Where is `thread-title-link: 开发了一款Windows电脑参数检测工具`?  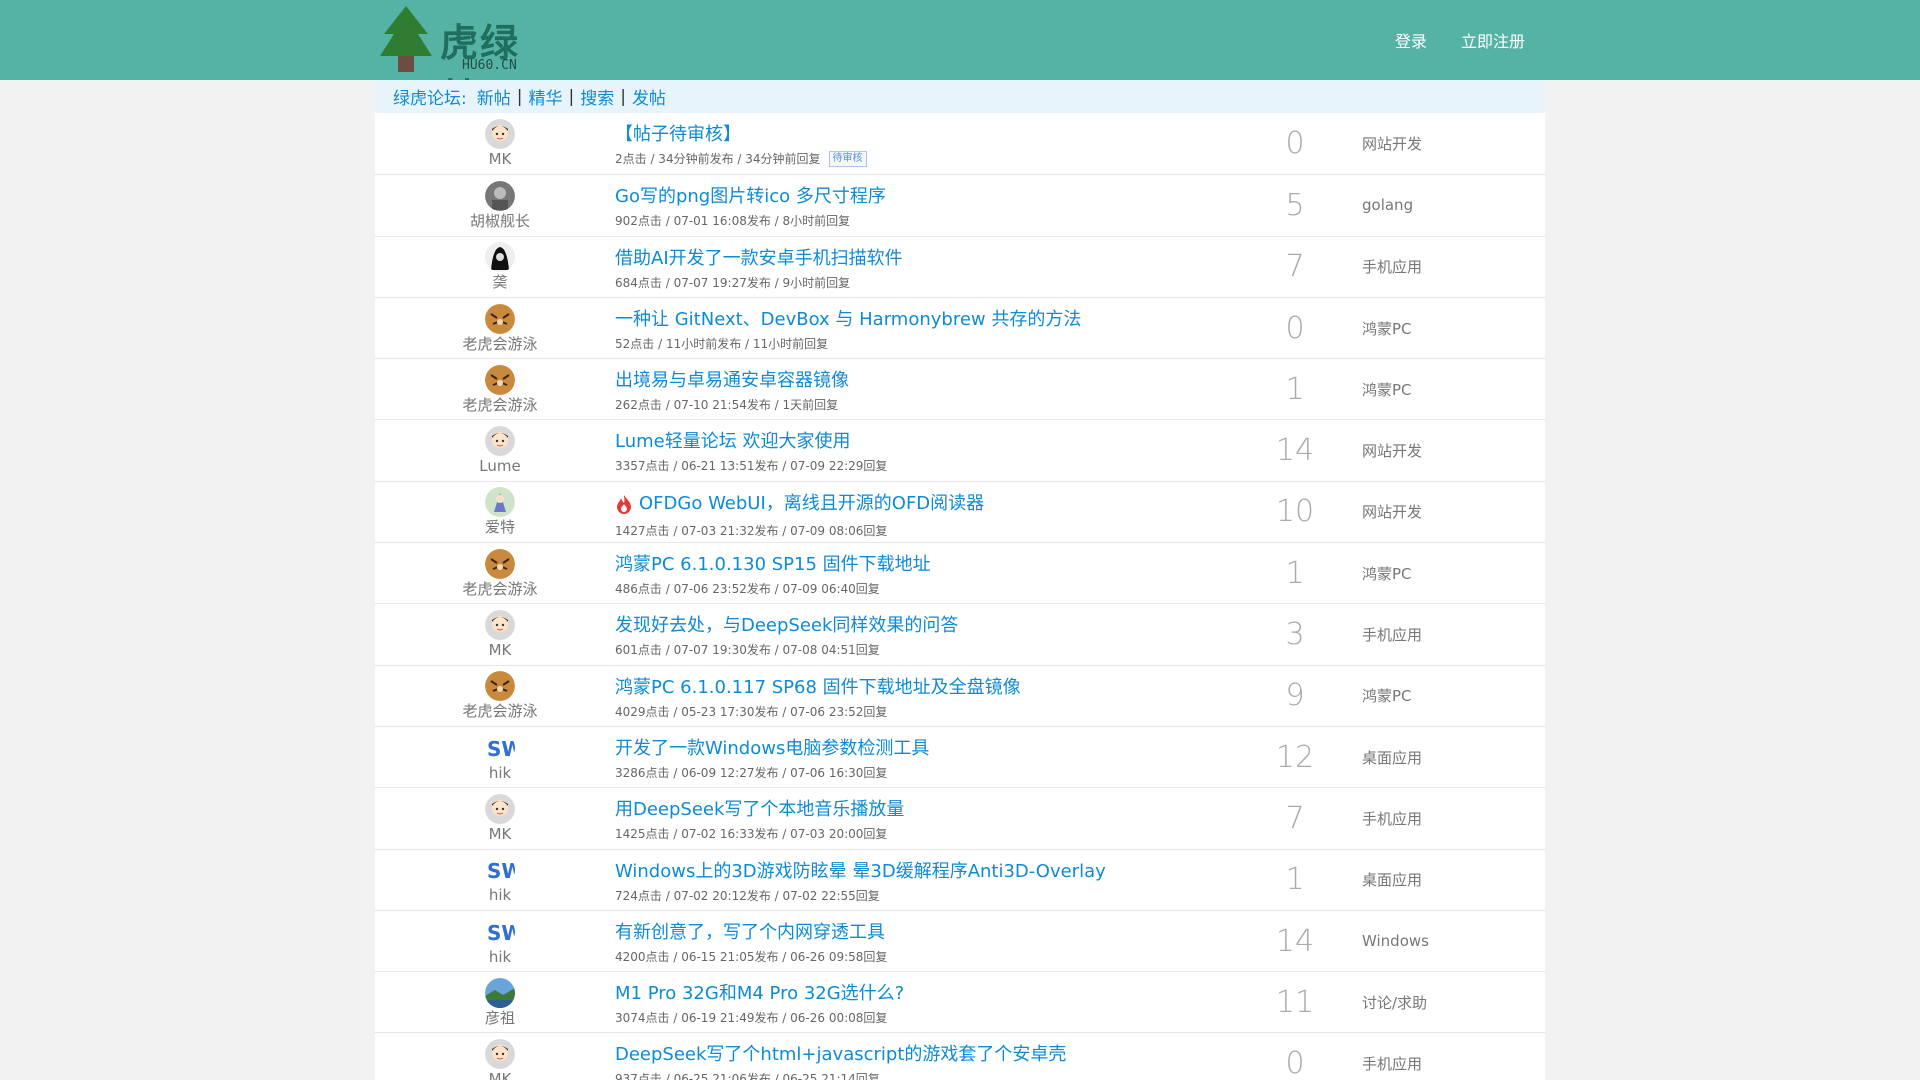
thread-title-link: 开发了一款Windows电脑参数检测工具 is located at coordinates (772, 749).